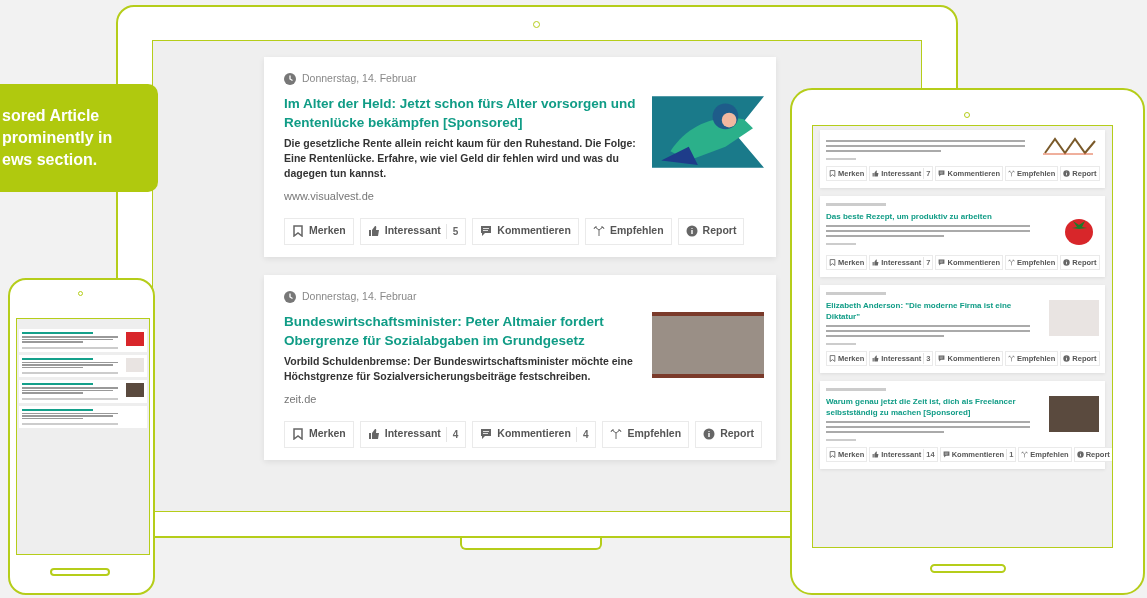 This screenshot has width=1147, height=598. I want to click on action-button: Interessant 5, so click(413, 231).